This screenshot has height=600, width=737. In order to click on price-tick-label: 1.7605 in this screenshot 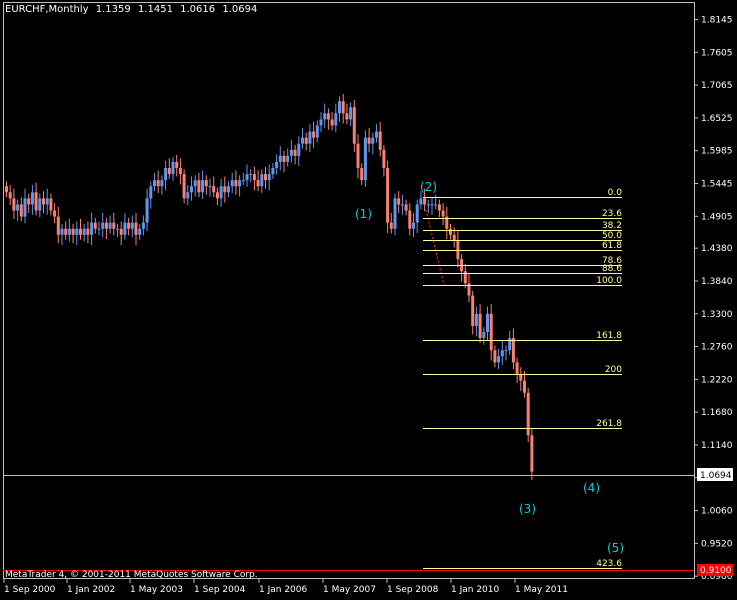, I will do `click(717, 53)`.